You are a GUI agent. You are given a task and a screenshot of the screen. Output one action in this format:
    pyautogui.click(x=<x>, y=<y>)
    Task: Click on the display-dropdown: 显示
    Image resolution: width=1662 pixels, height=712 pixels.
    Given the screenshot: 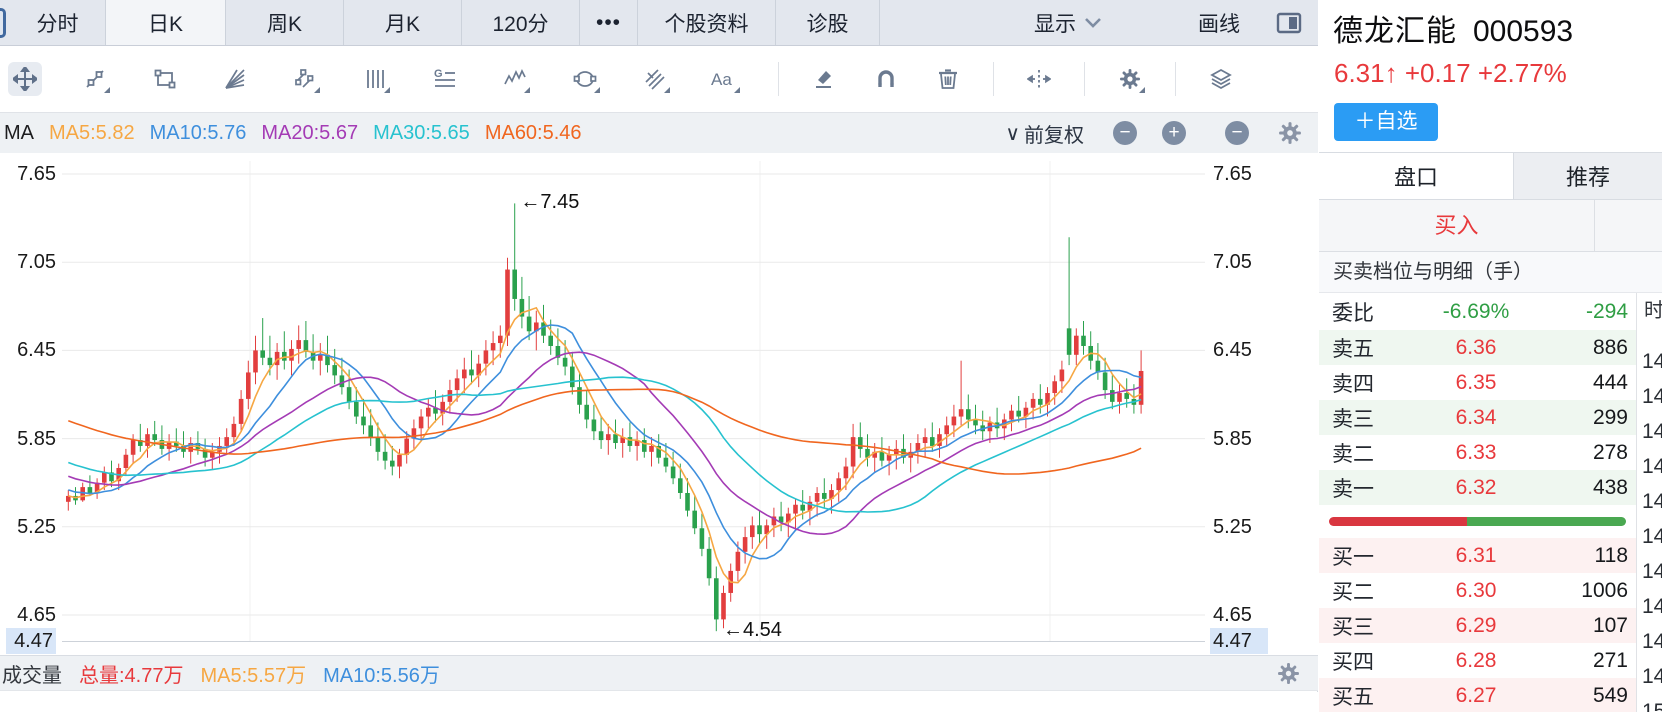 What is the action you would take?
    pyautogui.click(x=1068, y=22)
    